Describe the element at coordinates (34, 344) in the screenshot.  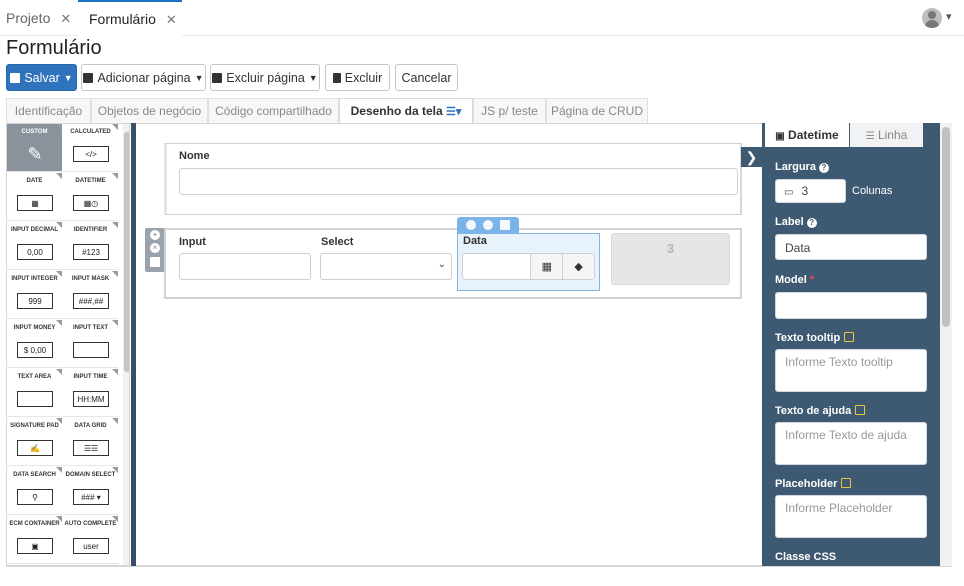
I see `palette-item: INPUT MONEY $ 0,00` at that location.